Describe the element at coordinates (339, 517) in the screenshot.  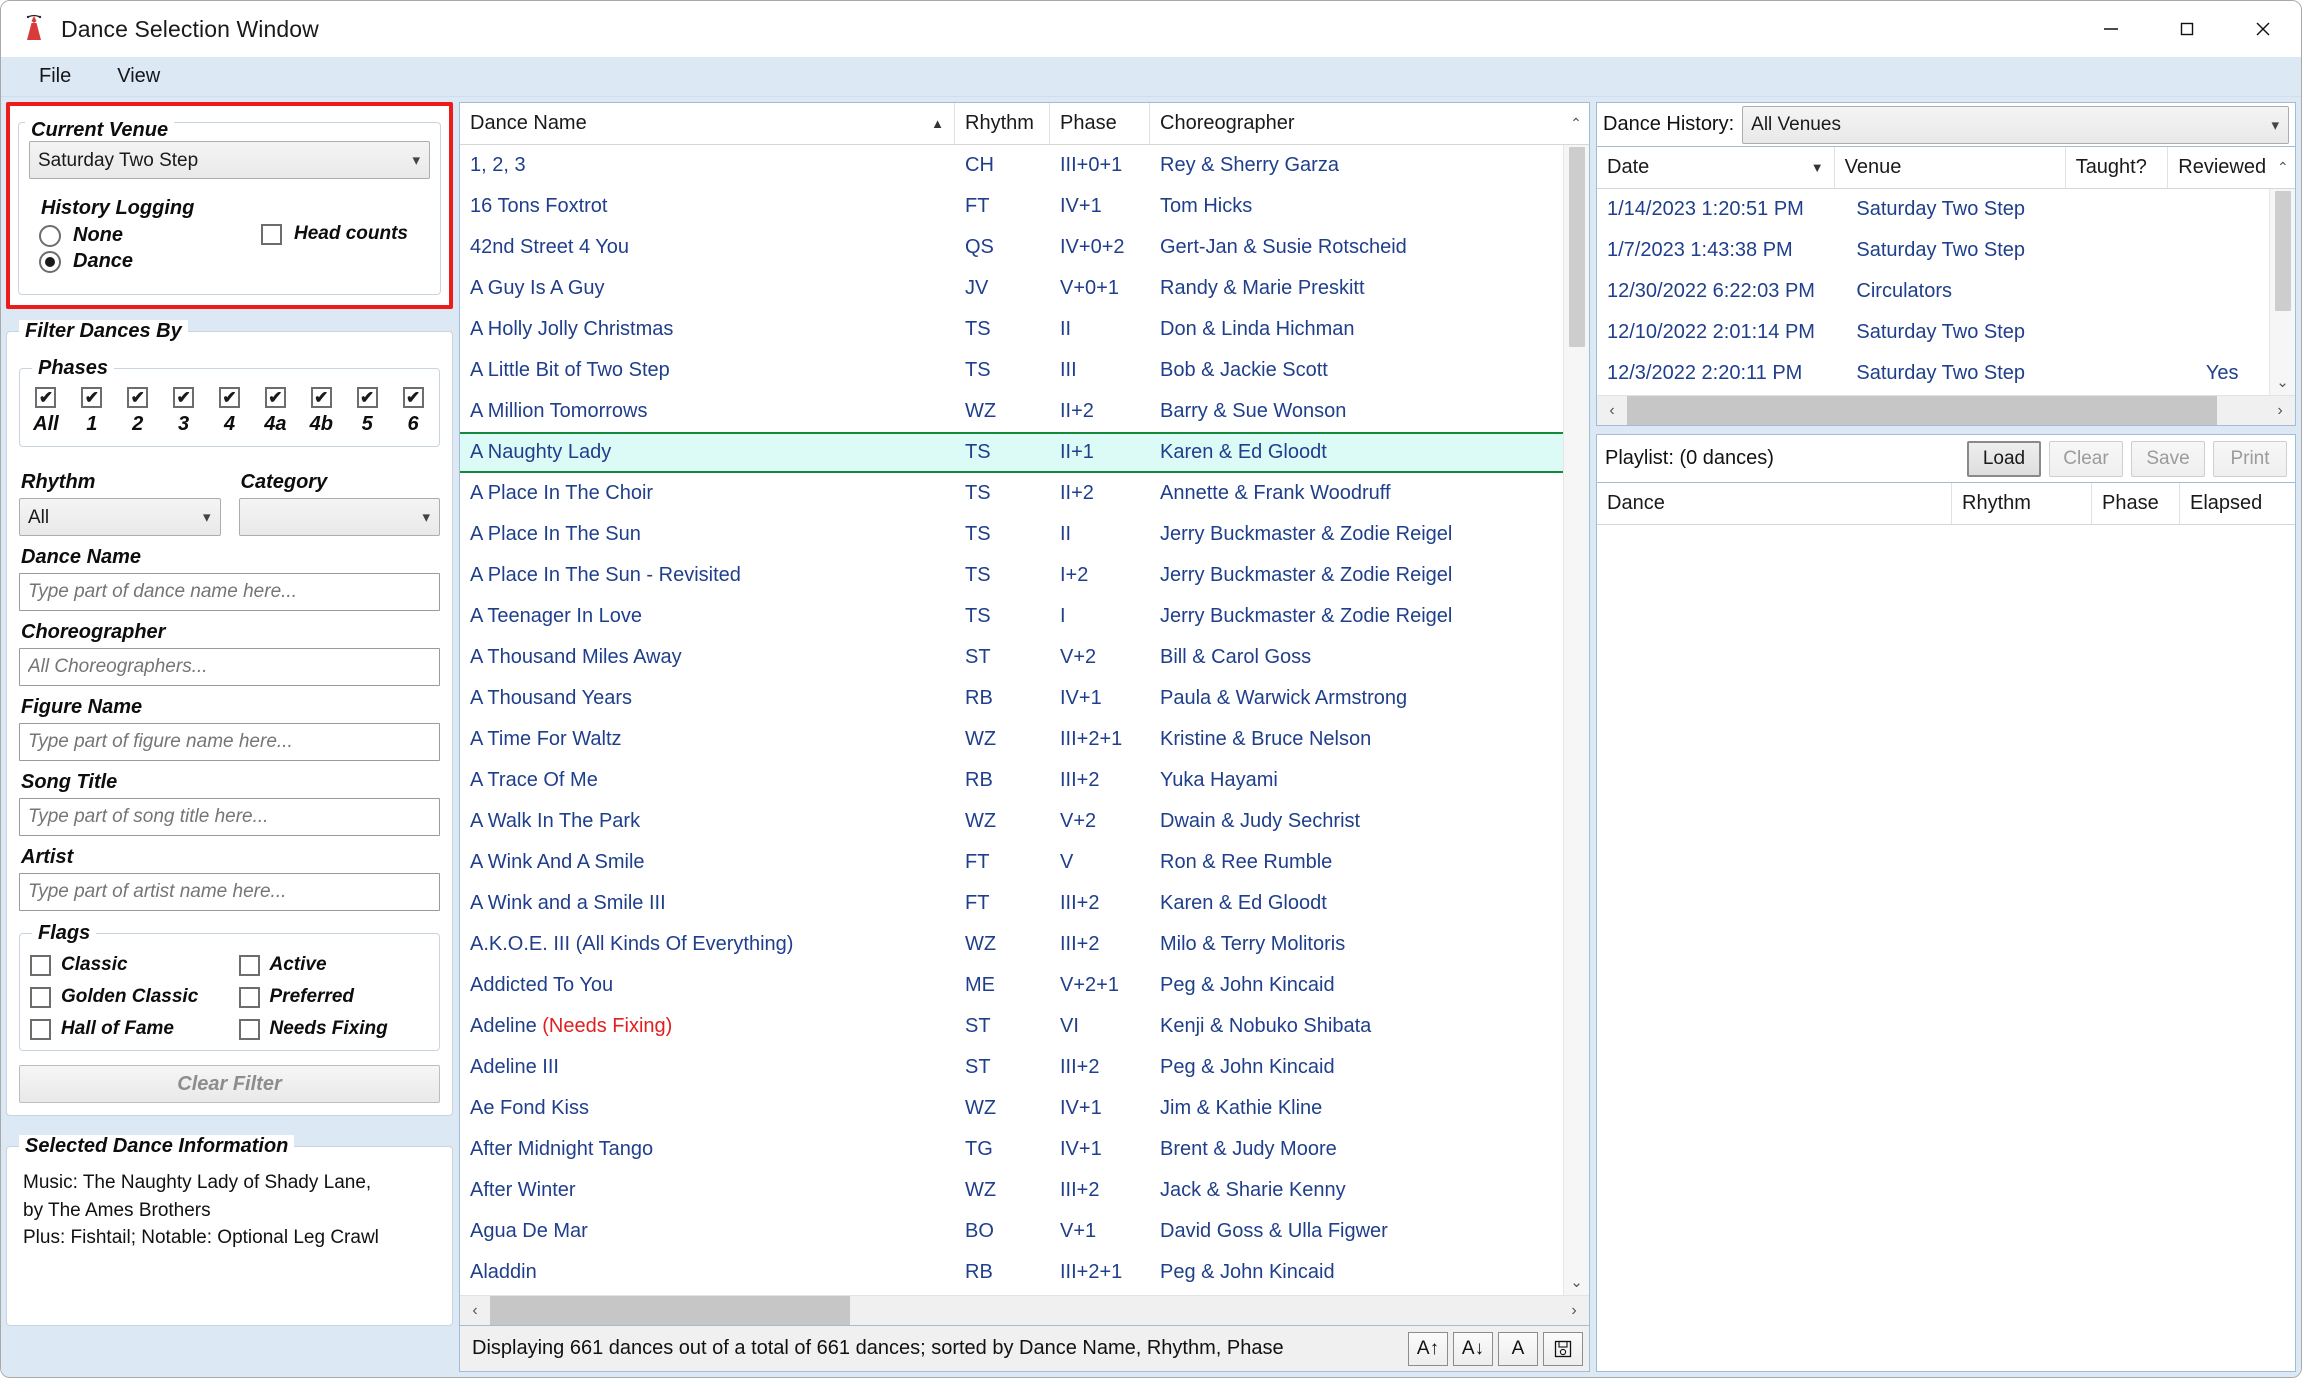
I see `category-select` at that location.